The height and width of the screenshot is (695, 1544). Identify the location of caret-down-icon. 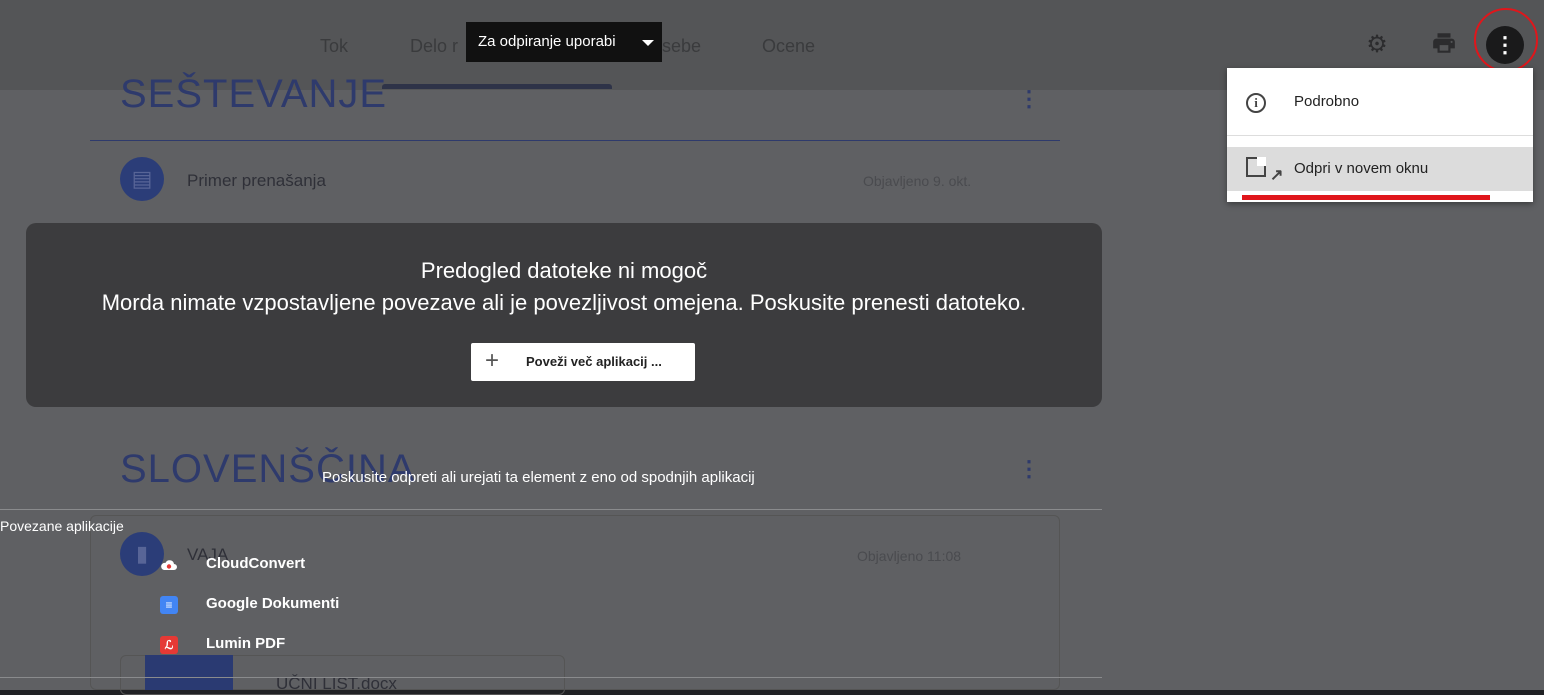
(648, 43).